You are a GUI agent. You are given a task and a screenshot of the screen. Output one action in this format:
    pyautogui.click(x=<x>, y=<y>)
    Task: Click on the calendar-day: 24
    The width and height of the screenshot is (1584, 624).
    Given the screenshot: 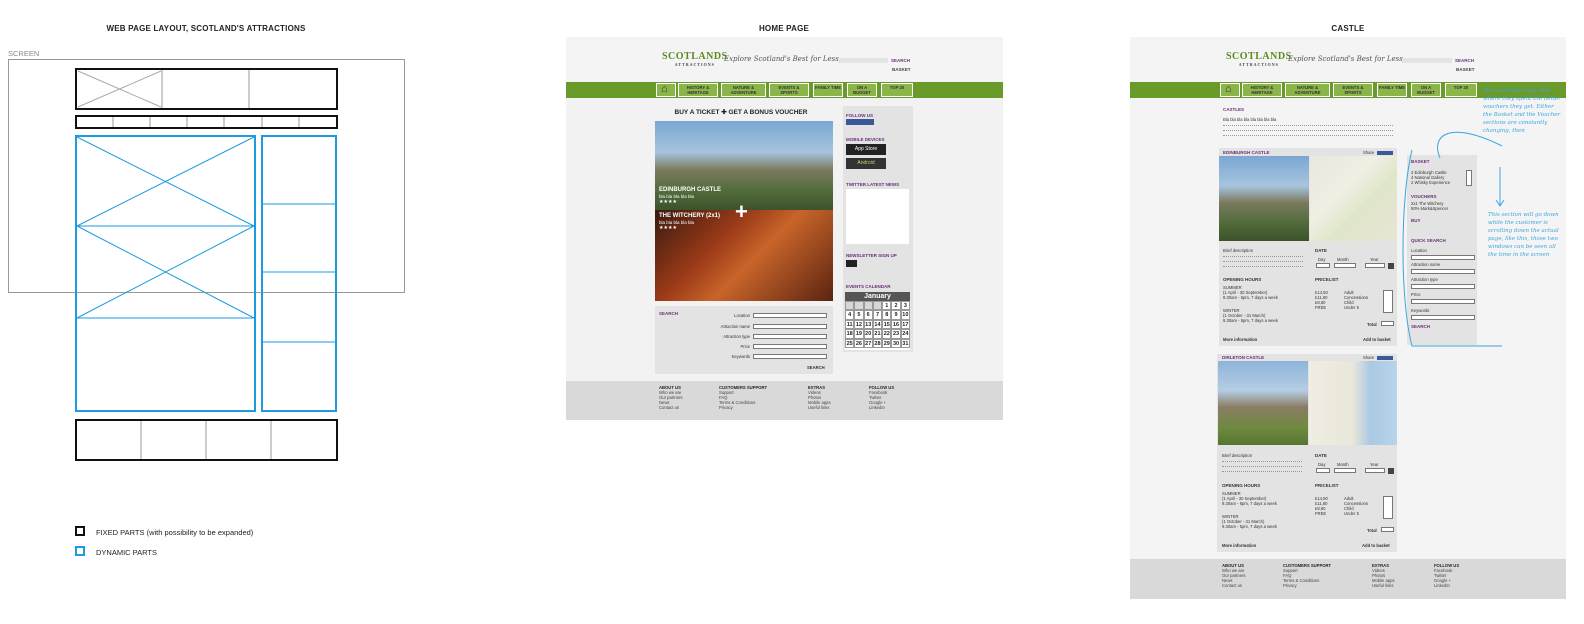 What is the action you would take?
    pyautogui.click(x=905, y=334)
    